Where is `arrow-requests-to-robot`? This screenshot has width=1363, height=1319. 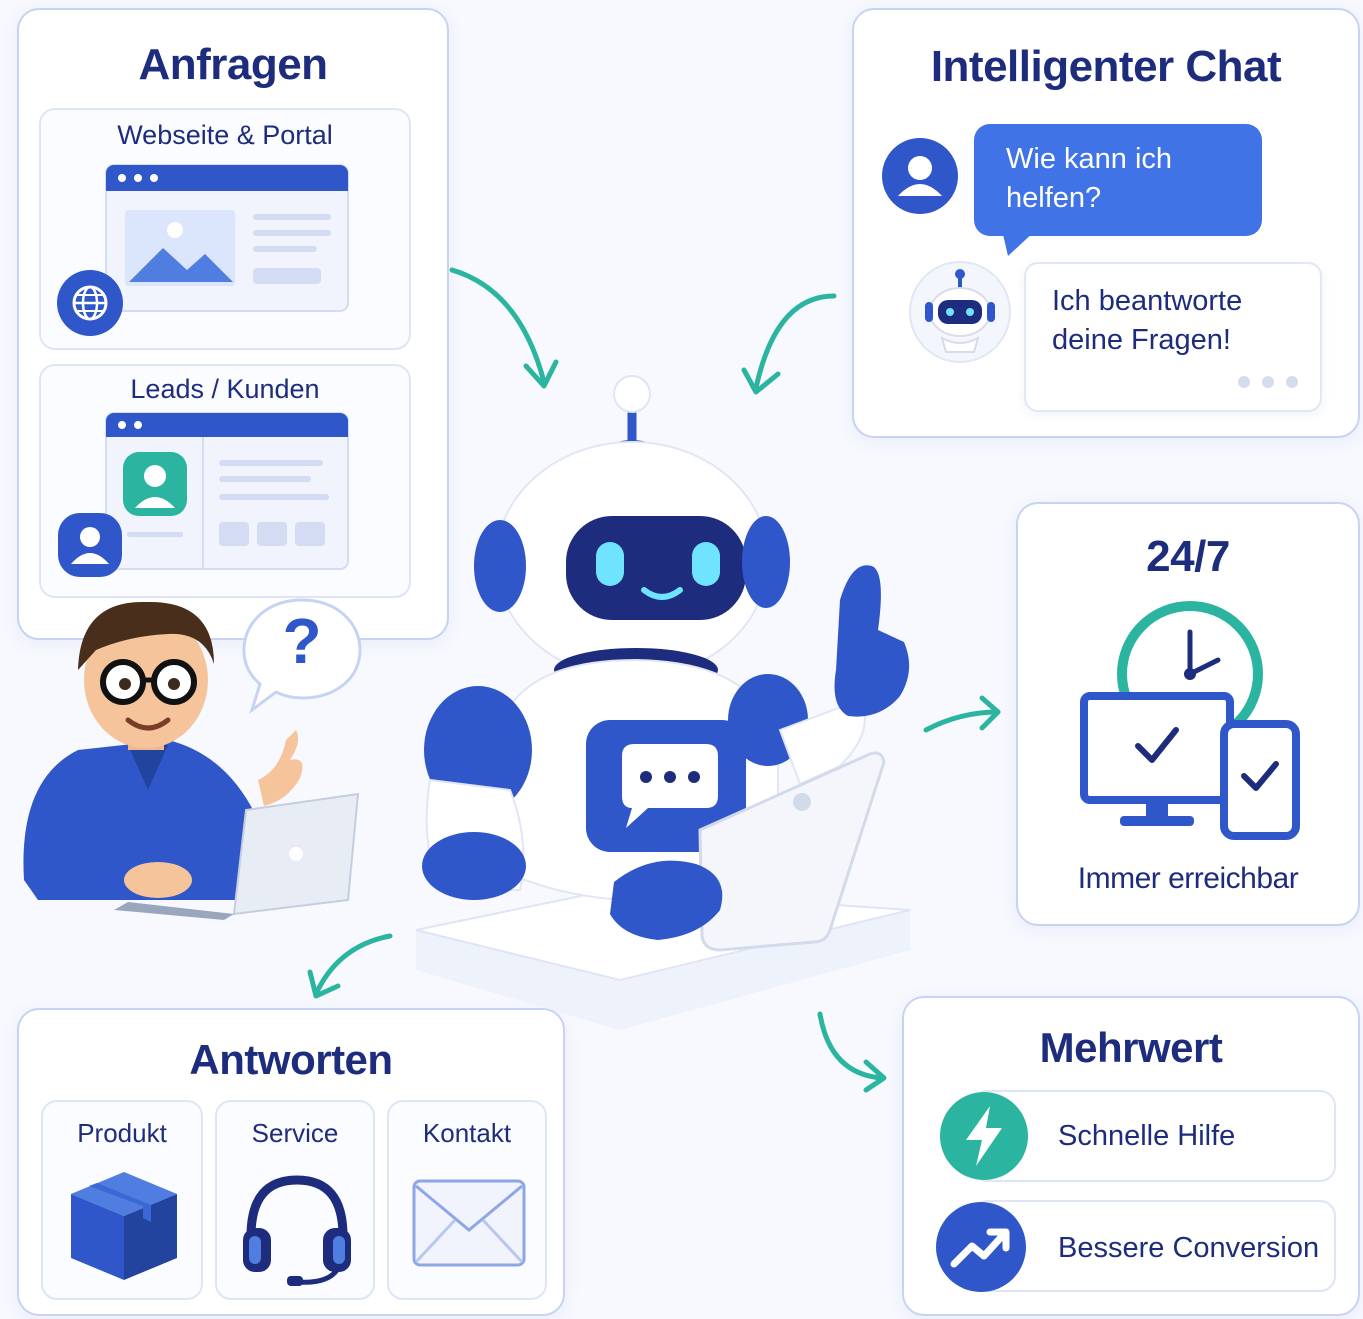
arrow-requests-to-robot is located at coordinates (504, 328).